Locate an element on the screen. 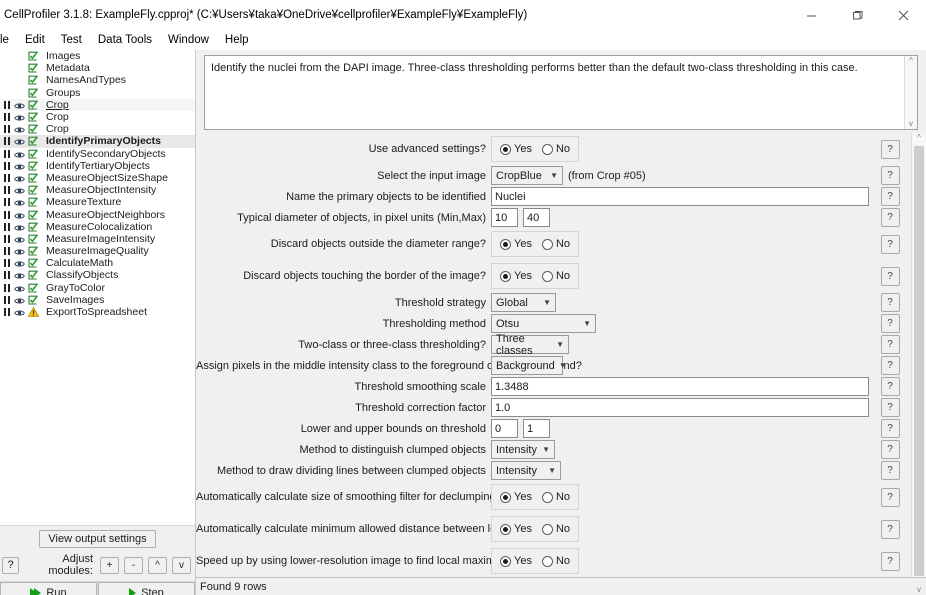  dropdown: Otsu ▼ is located at coordinates (543, 323).